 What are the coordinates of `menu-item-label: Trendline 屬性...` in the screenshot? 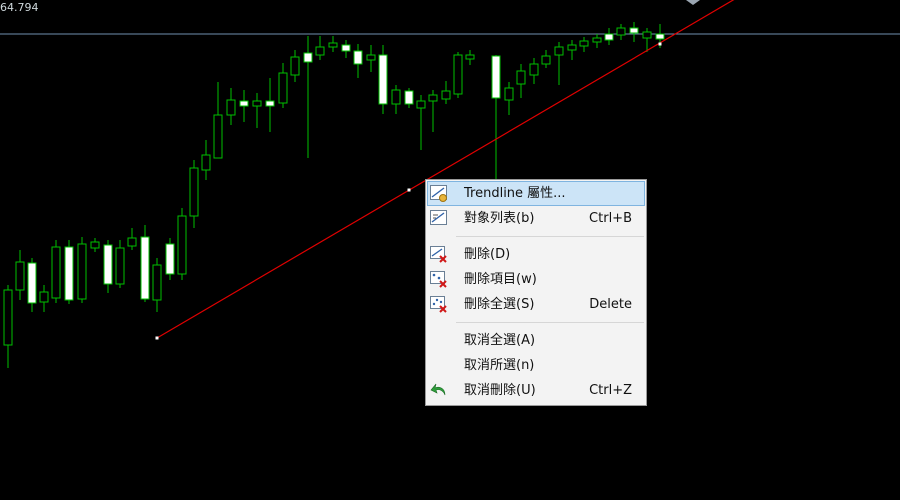 It's located at (515, 193).